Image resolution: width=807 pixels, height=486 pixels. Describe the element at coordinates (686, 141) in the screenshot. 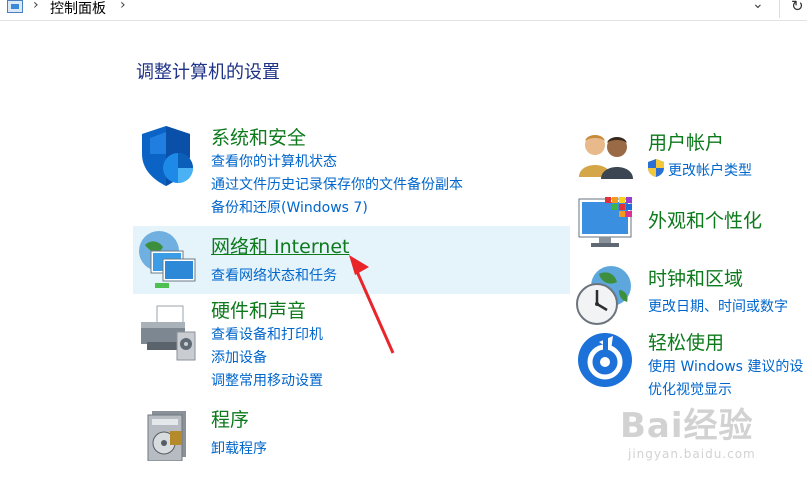

I see `category-user-accounts: 用户帐户` at that location.